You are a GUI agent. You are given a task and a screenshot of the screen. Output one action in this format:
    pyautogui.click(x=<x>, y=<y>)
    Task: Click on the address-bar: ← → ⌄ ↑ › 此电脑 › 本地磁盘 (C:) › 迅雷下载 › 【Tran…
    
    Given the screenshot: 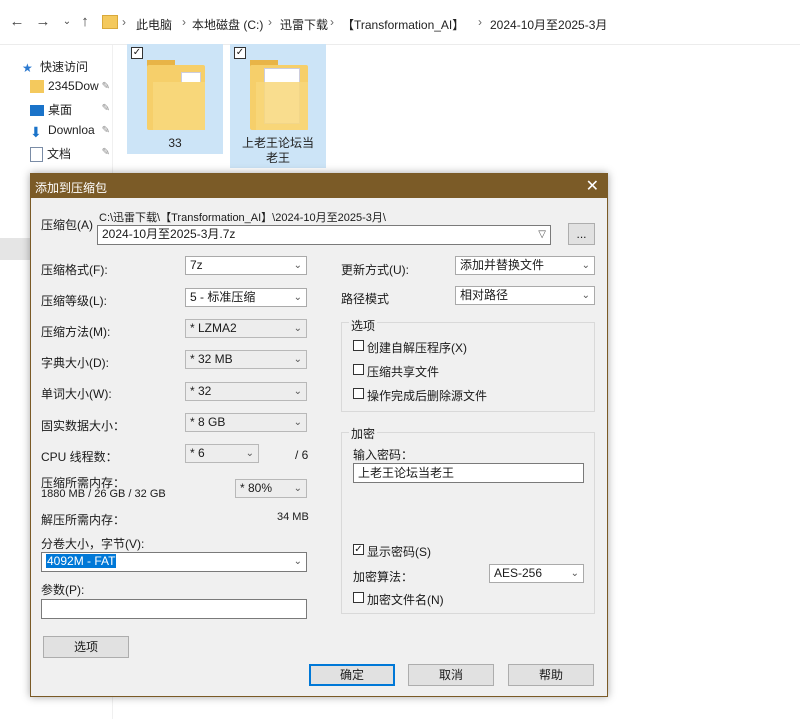 What is the action you would take?
    pyautogui.click(x=400, y=22)
    